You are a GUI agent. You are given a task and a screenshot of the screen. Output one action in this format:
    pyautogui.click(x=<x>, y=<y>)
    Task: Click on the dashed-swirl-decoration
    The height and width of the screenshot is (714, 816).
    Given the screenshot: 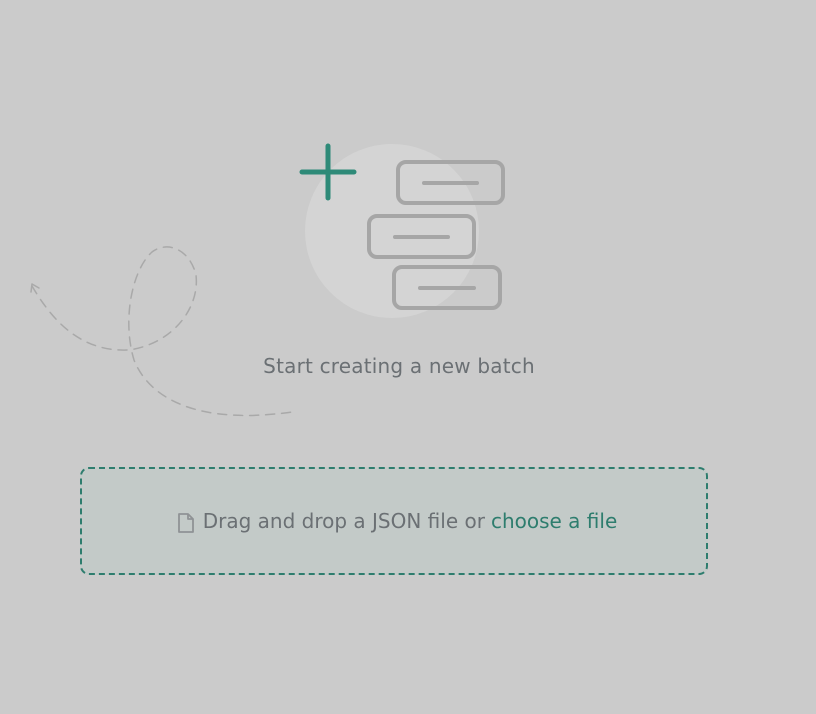 What is the action you would take?
    pyautogui.click(x=162, y=331)
    